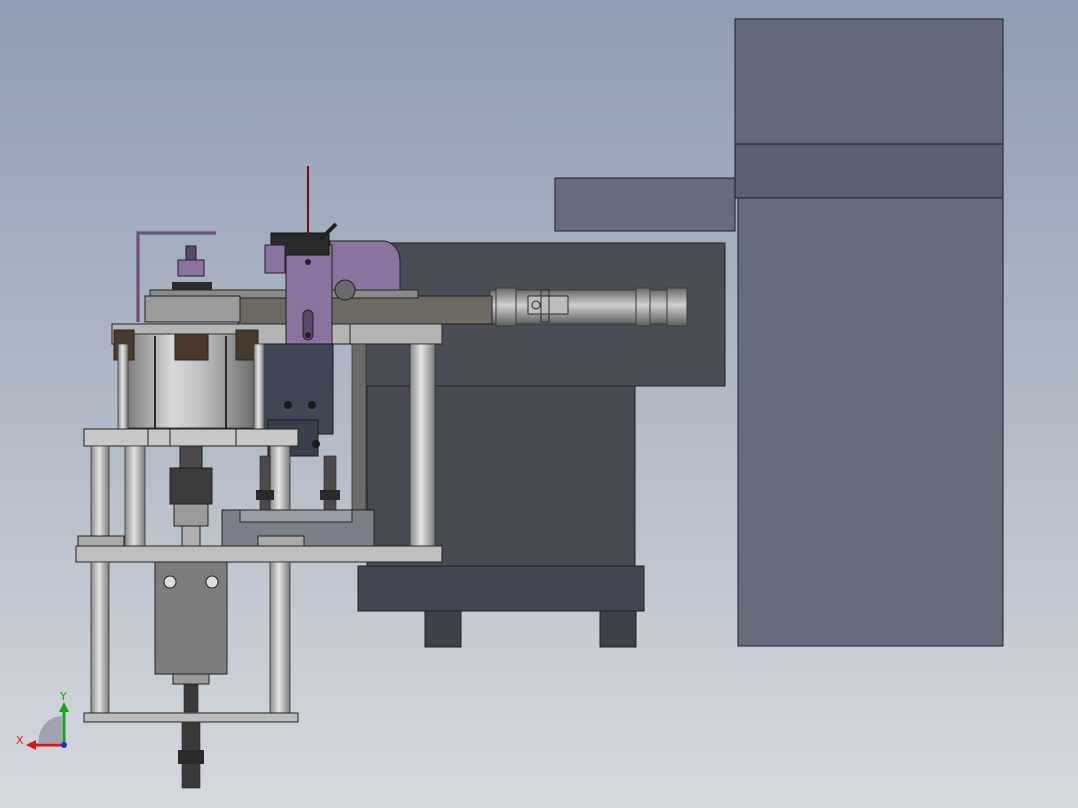 The height and width of the screenshot is (808, 1078). I want to click on rod-nut-b, so click(330, 495).